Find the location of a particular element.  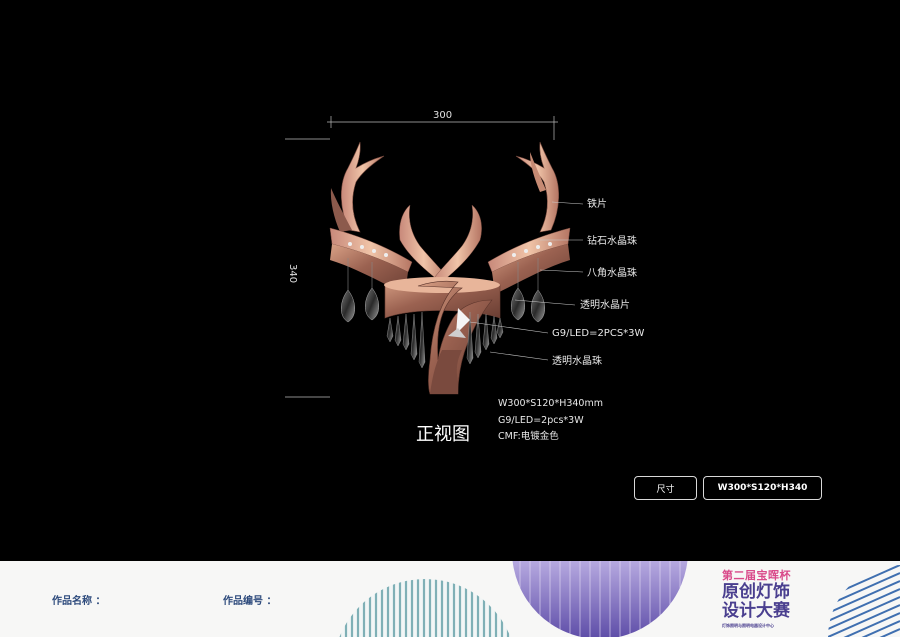

lamp-illustration is located at coordinates (450, 268).